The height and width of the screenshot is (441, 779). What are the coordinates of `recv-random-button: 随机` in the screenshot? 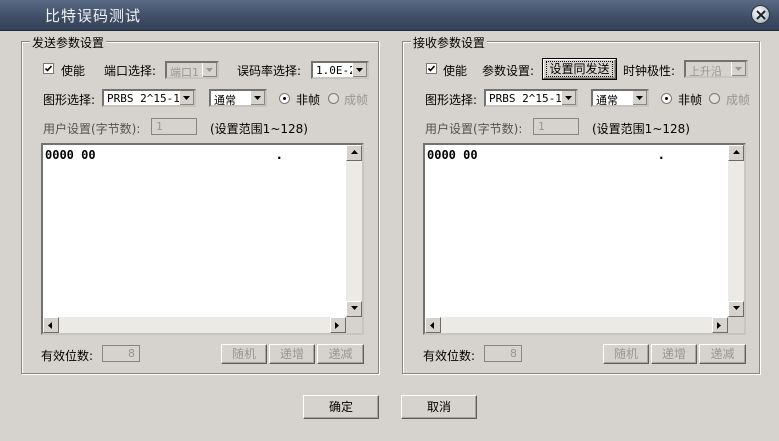 It's located at (626, 354).